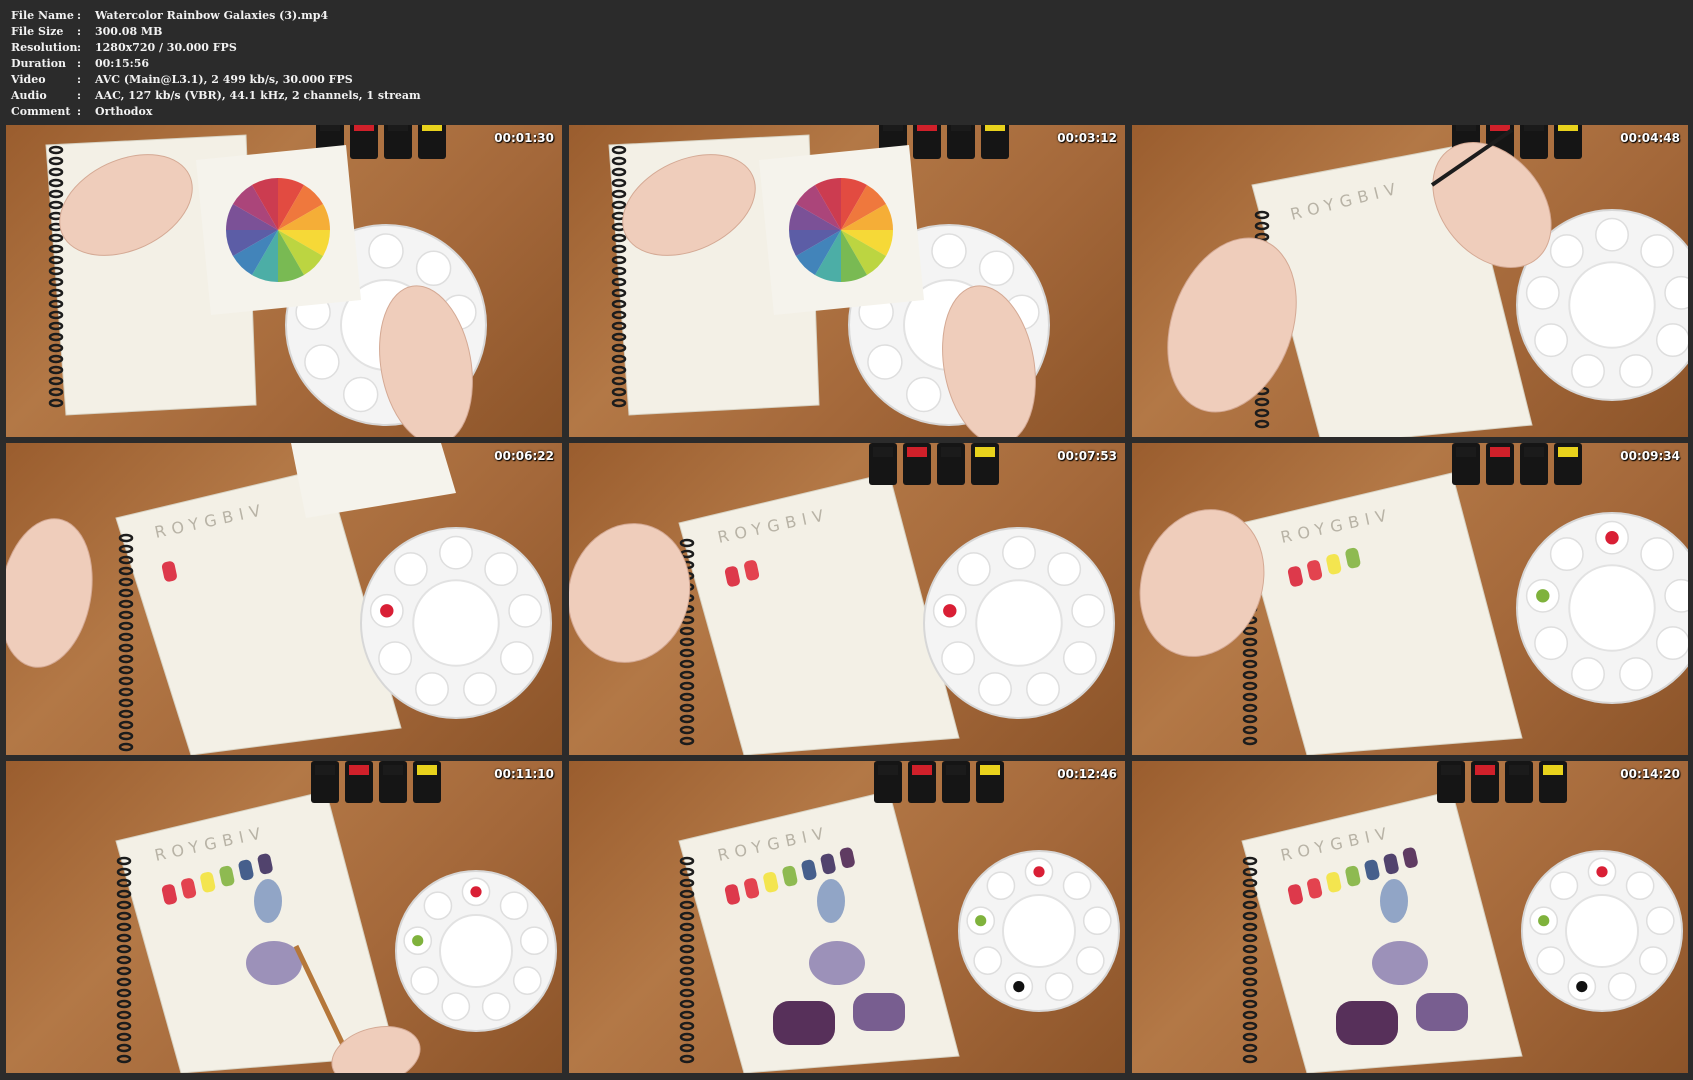  I want to click on info-value: AVC (Main@L3.1), 2 499 kb/s, 30.000 FPS, so click(224, 79).